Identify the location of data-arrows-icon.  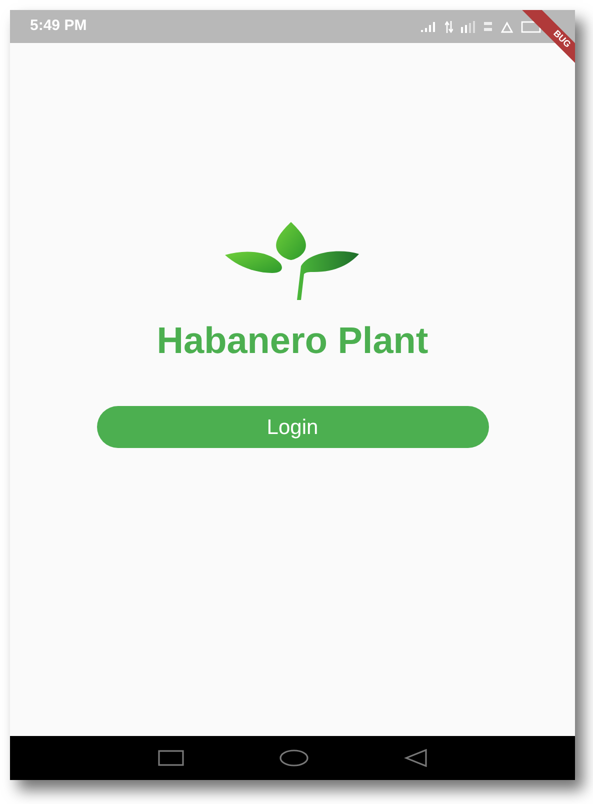
(449, 26).